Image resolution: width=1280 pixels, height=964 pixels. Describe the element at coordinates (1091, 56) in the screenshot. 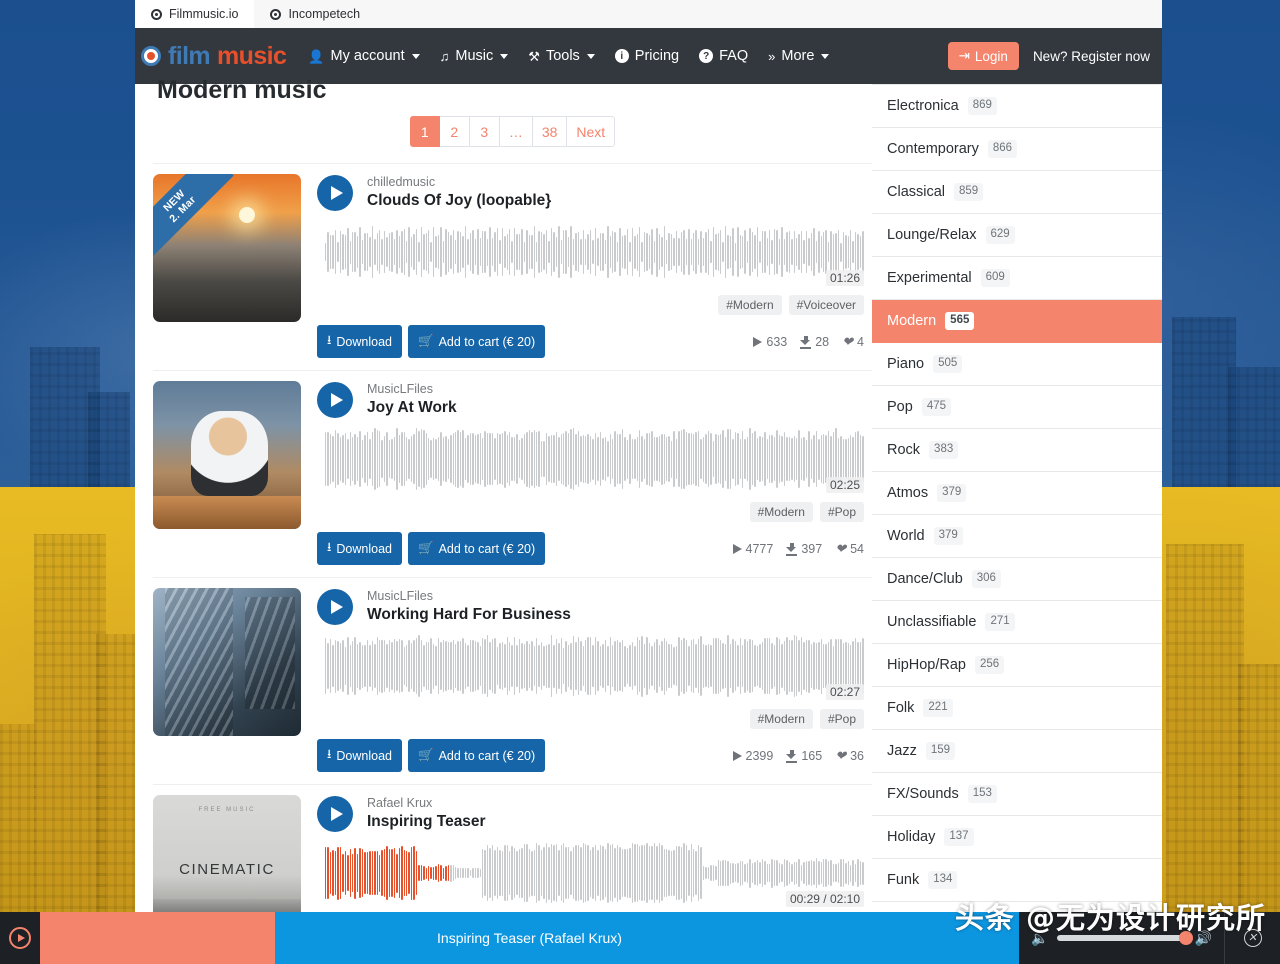

I see `register-link: New? Register now` at that location.